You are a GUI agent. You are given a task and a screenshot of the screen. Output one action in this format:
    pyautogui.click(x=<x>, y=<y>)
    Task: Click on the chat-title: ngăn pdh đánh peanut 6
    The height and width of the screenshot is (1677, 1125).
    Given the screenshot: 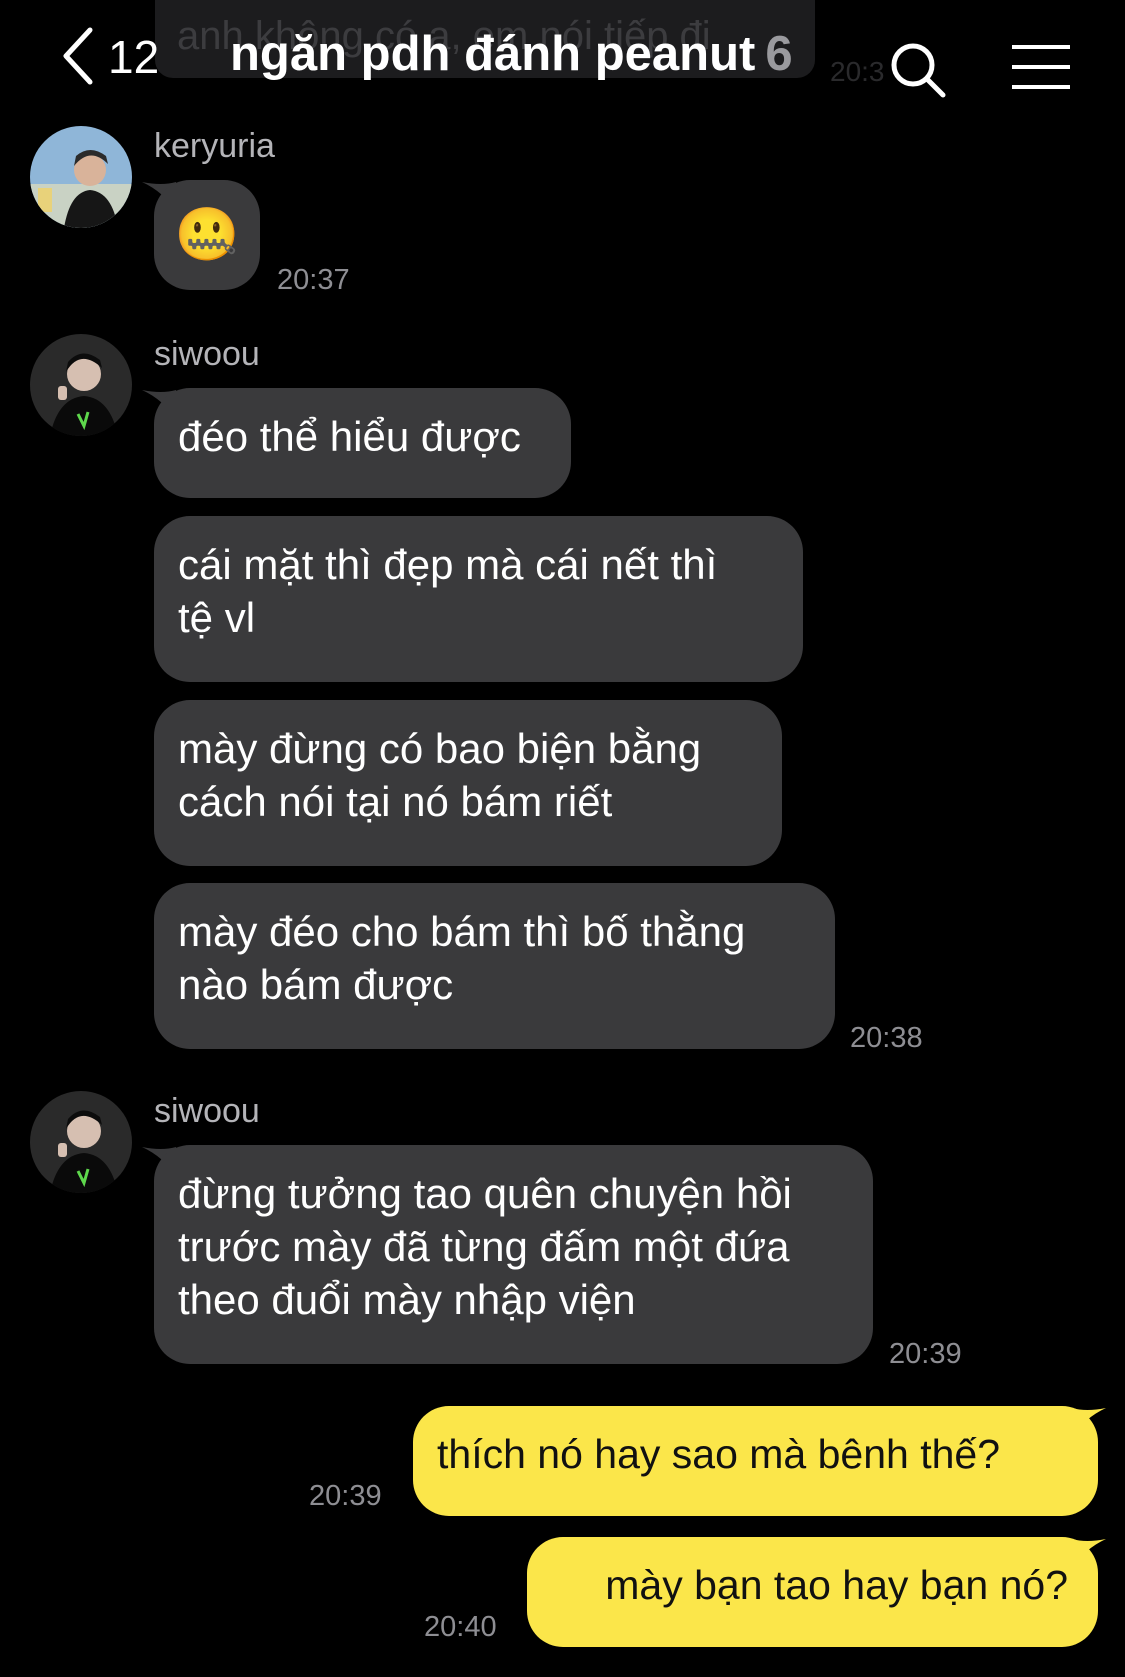 What is the action you would take?
    pyautogui.click(x=511, y=54)
    